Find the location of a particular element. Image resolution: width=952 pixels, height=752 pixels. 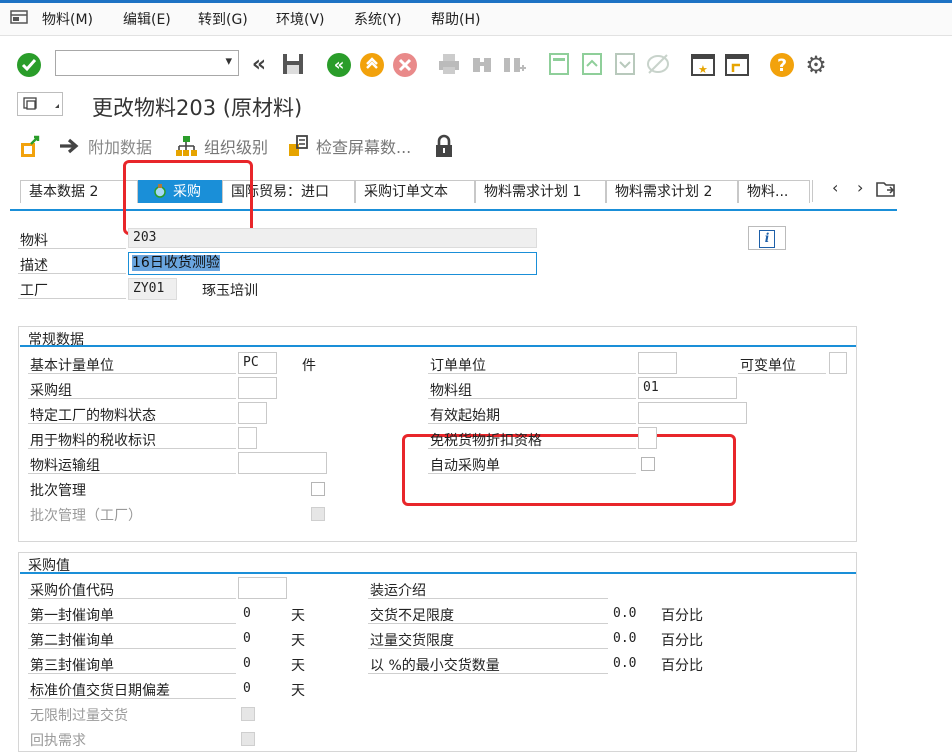

purchasing-group-input is located at coordinates (257, 388).